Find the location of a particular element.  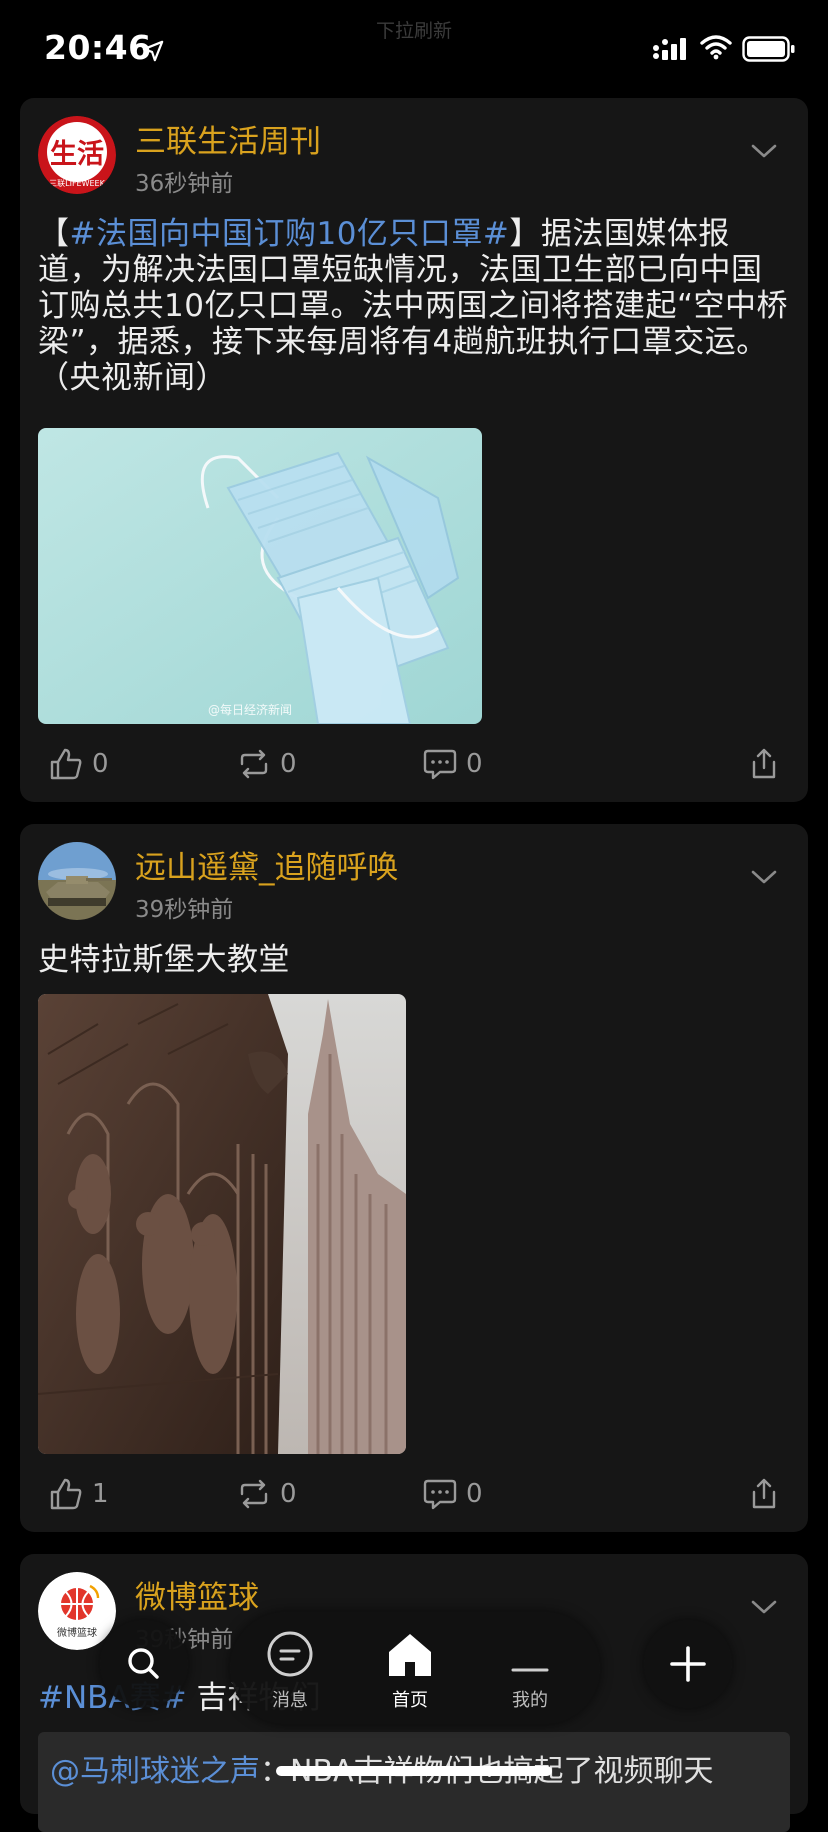

post-image: @每日经济新闻 is located at coordinates (260, 576).